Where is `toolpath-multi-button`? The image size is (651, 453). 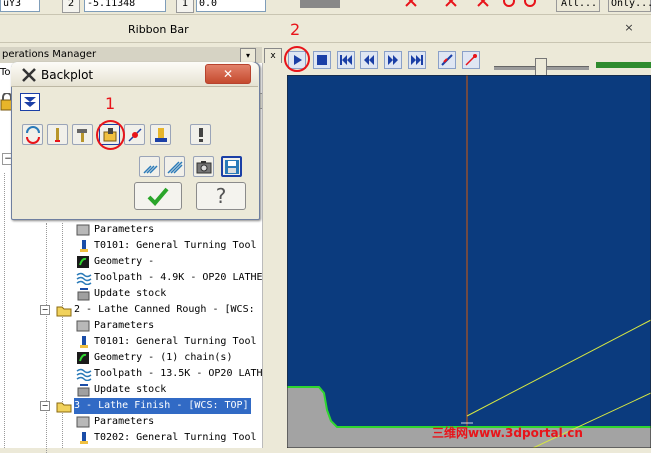 toolpath-multi-button is located at coordinates (174, 166).